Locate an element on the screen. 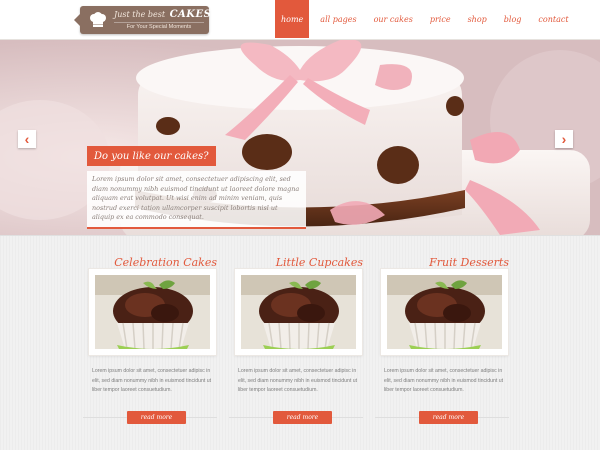 This screenshot has width=600, height=450. logo-tagline-text: Just the best is located at coordinates (140, 14).